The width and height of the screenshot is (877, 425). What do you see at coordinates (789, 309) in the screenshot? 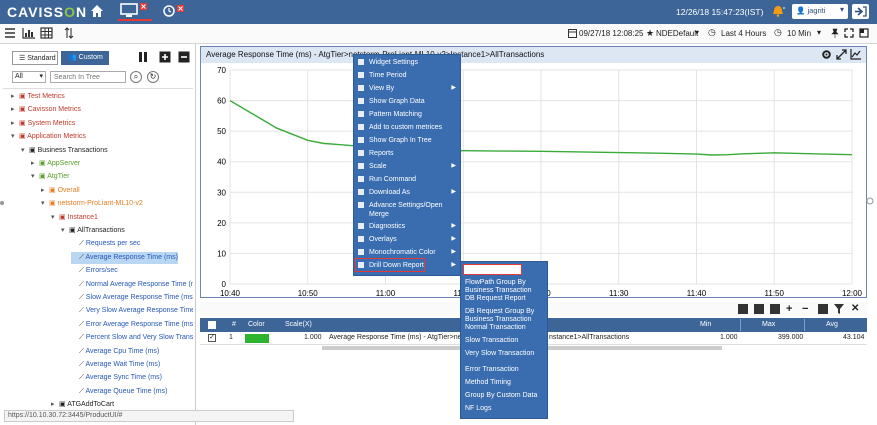
I see `add-icon: +` at bounding box center [789, 309].